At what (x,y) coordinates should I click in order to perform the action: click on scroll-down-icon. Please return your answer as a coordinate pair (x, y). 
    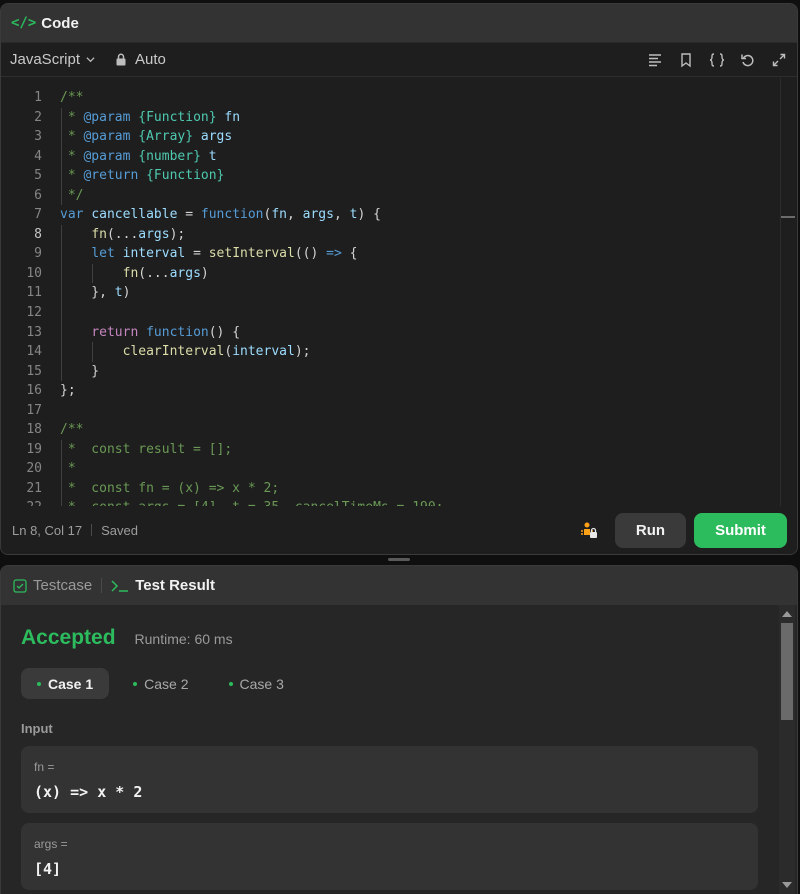
    Looking at the image, I should click on (787, 885).